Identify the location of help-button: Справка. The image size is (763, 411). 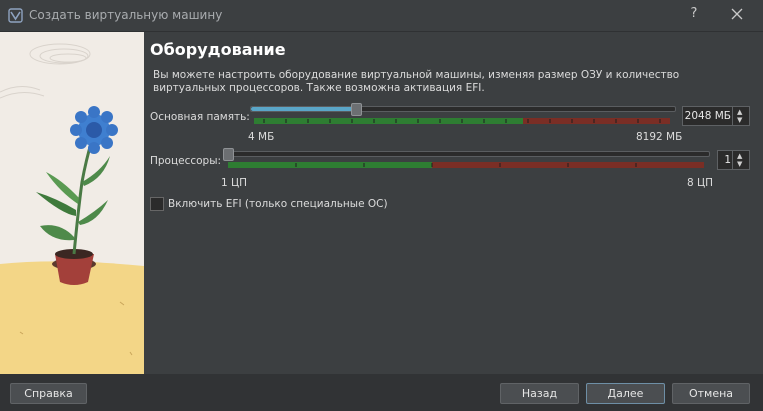
(48, 393).